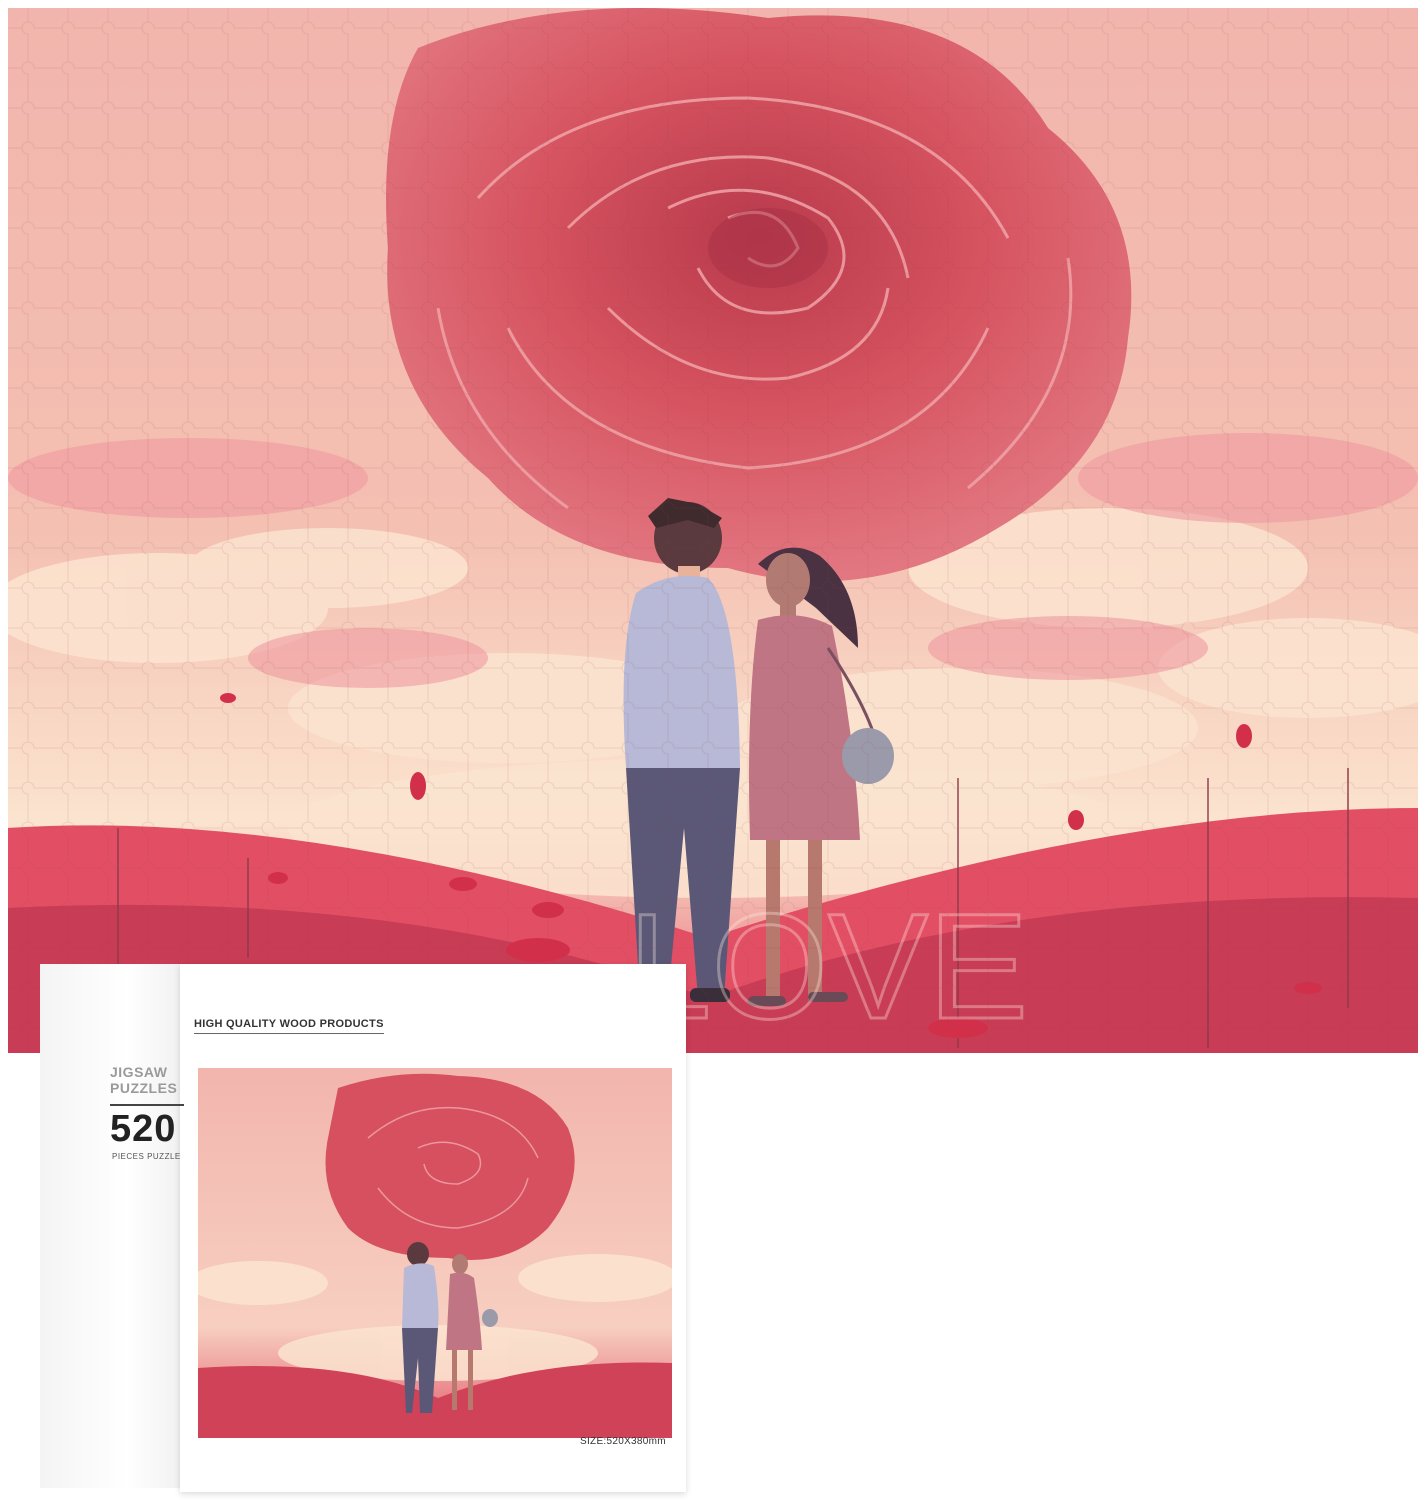 This screenshot has height=1500, width=1425. What do you see at coordinates (147, 1105) in the screenshot?
I see `divider` at bounding box center [147, 1105].